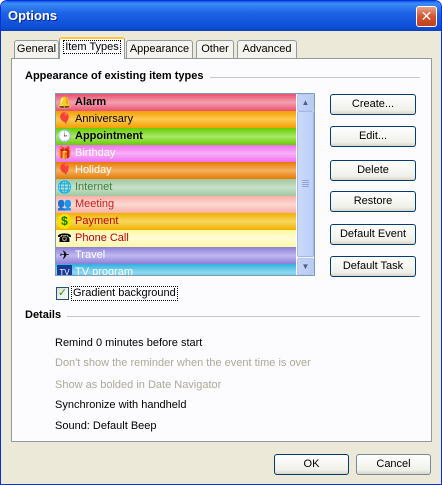 The height and width of the screenshot is (485, 442). What do you see at coordinates (221, 16) in the screenshot?
I see `title-bar: Options ✕` at bounding box center [221, 16].